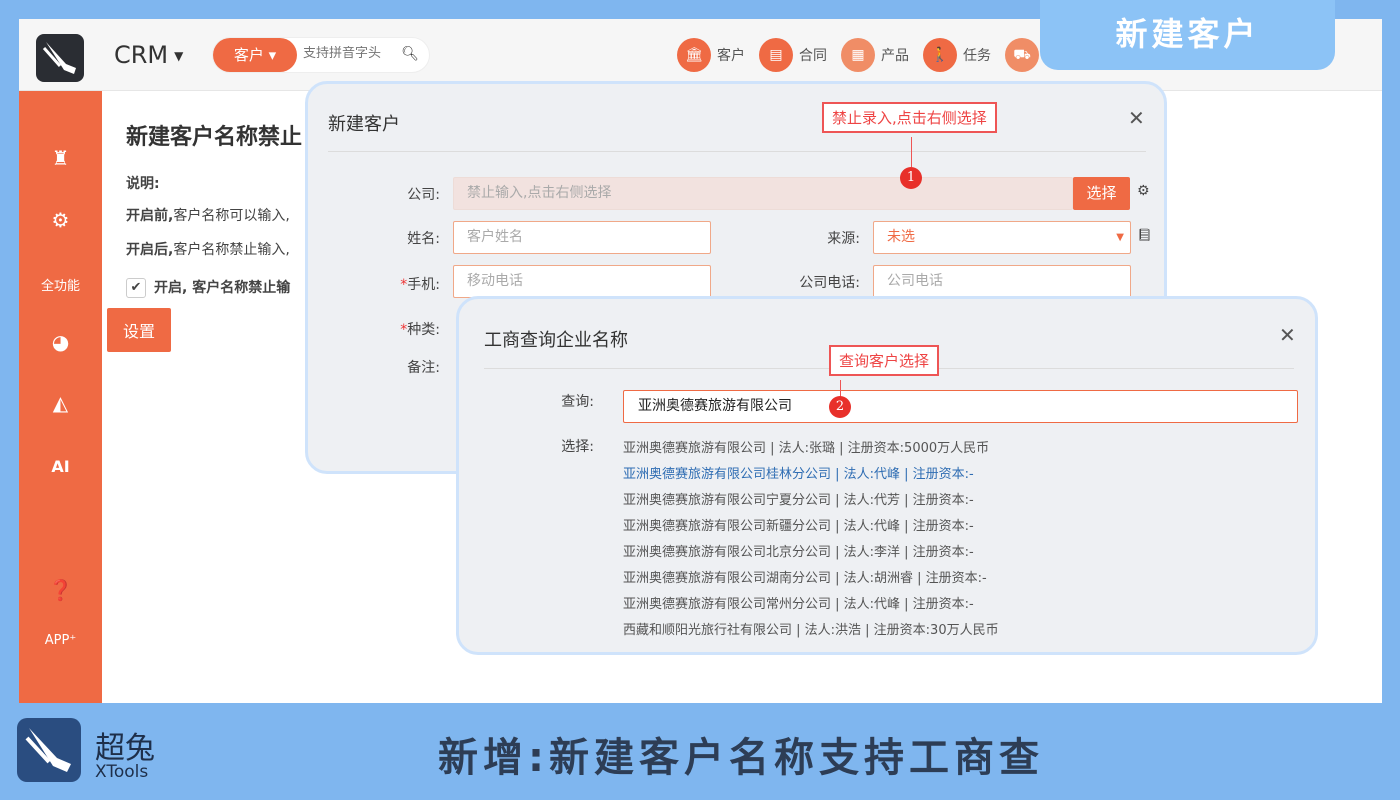 This screenshot has height=800, width=1400. I want to click on mobile-label: 手机:, so click(423, 285).